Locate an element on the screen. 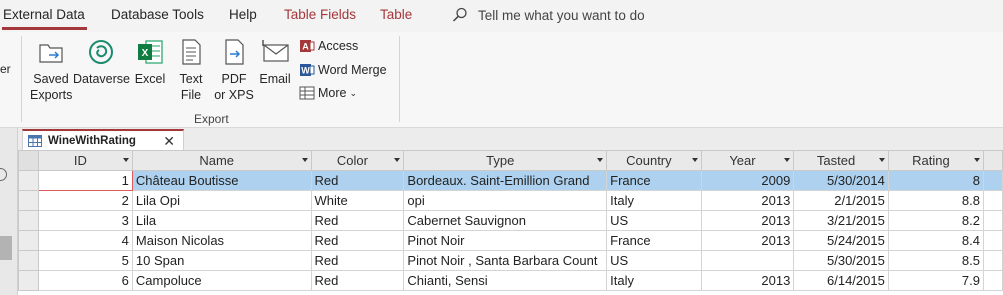  table-cell-id: 3 is located at coordinates (85, 220).